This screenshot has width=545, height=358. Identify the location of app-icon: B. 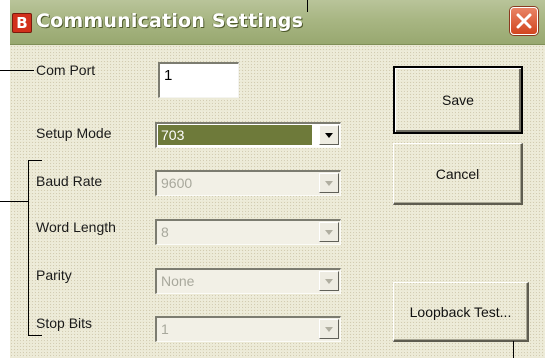
(22, 23).